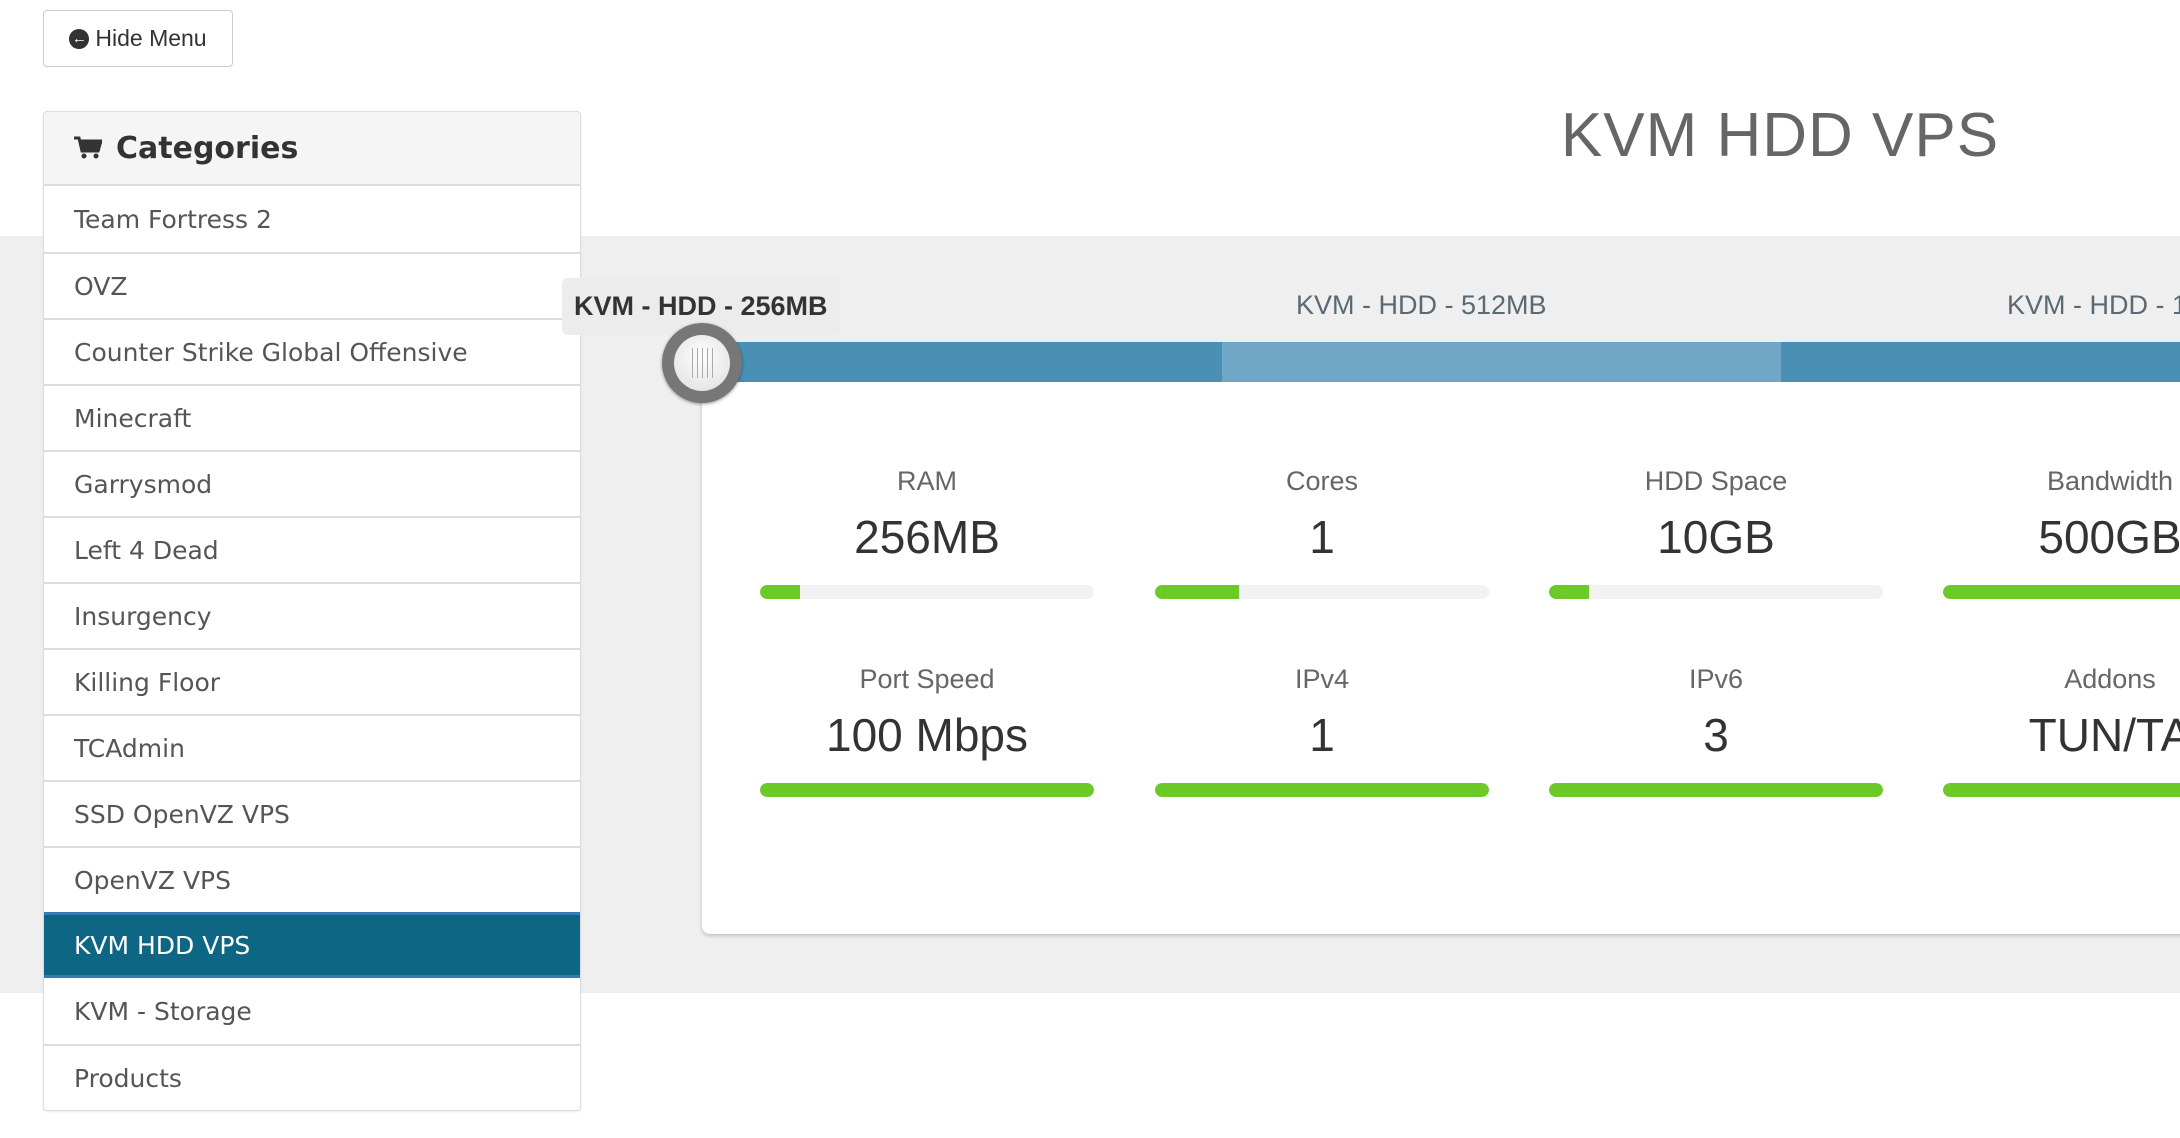 The image size is (2180, 1138). I want to click on spec-card: RAM 256MB, so click(927, 531).